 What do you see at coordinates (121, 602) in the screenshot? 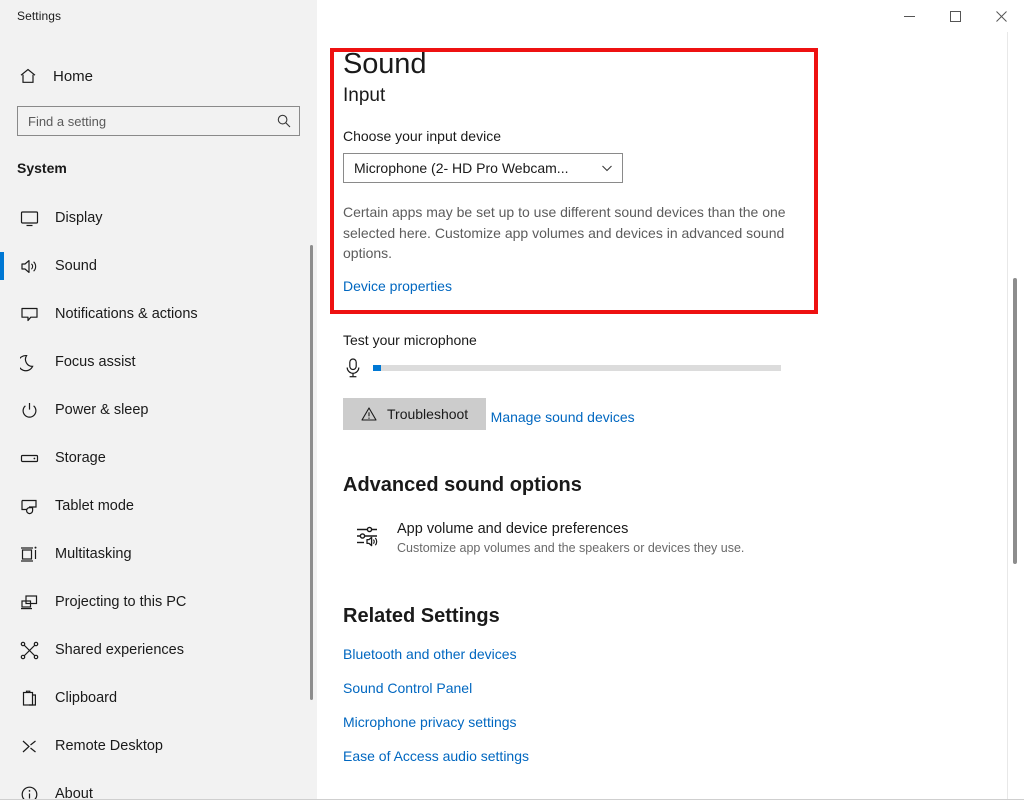
I see `sidebar-item-label: Projecting to this PC` at bounding box center [121, 602].